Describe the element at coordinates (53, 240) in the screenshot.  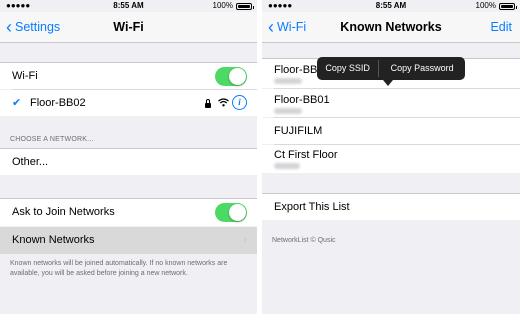
I see `known-networks-label: Known Networks` at that location.